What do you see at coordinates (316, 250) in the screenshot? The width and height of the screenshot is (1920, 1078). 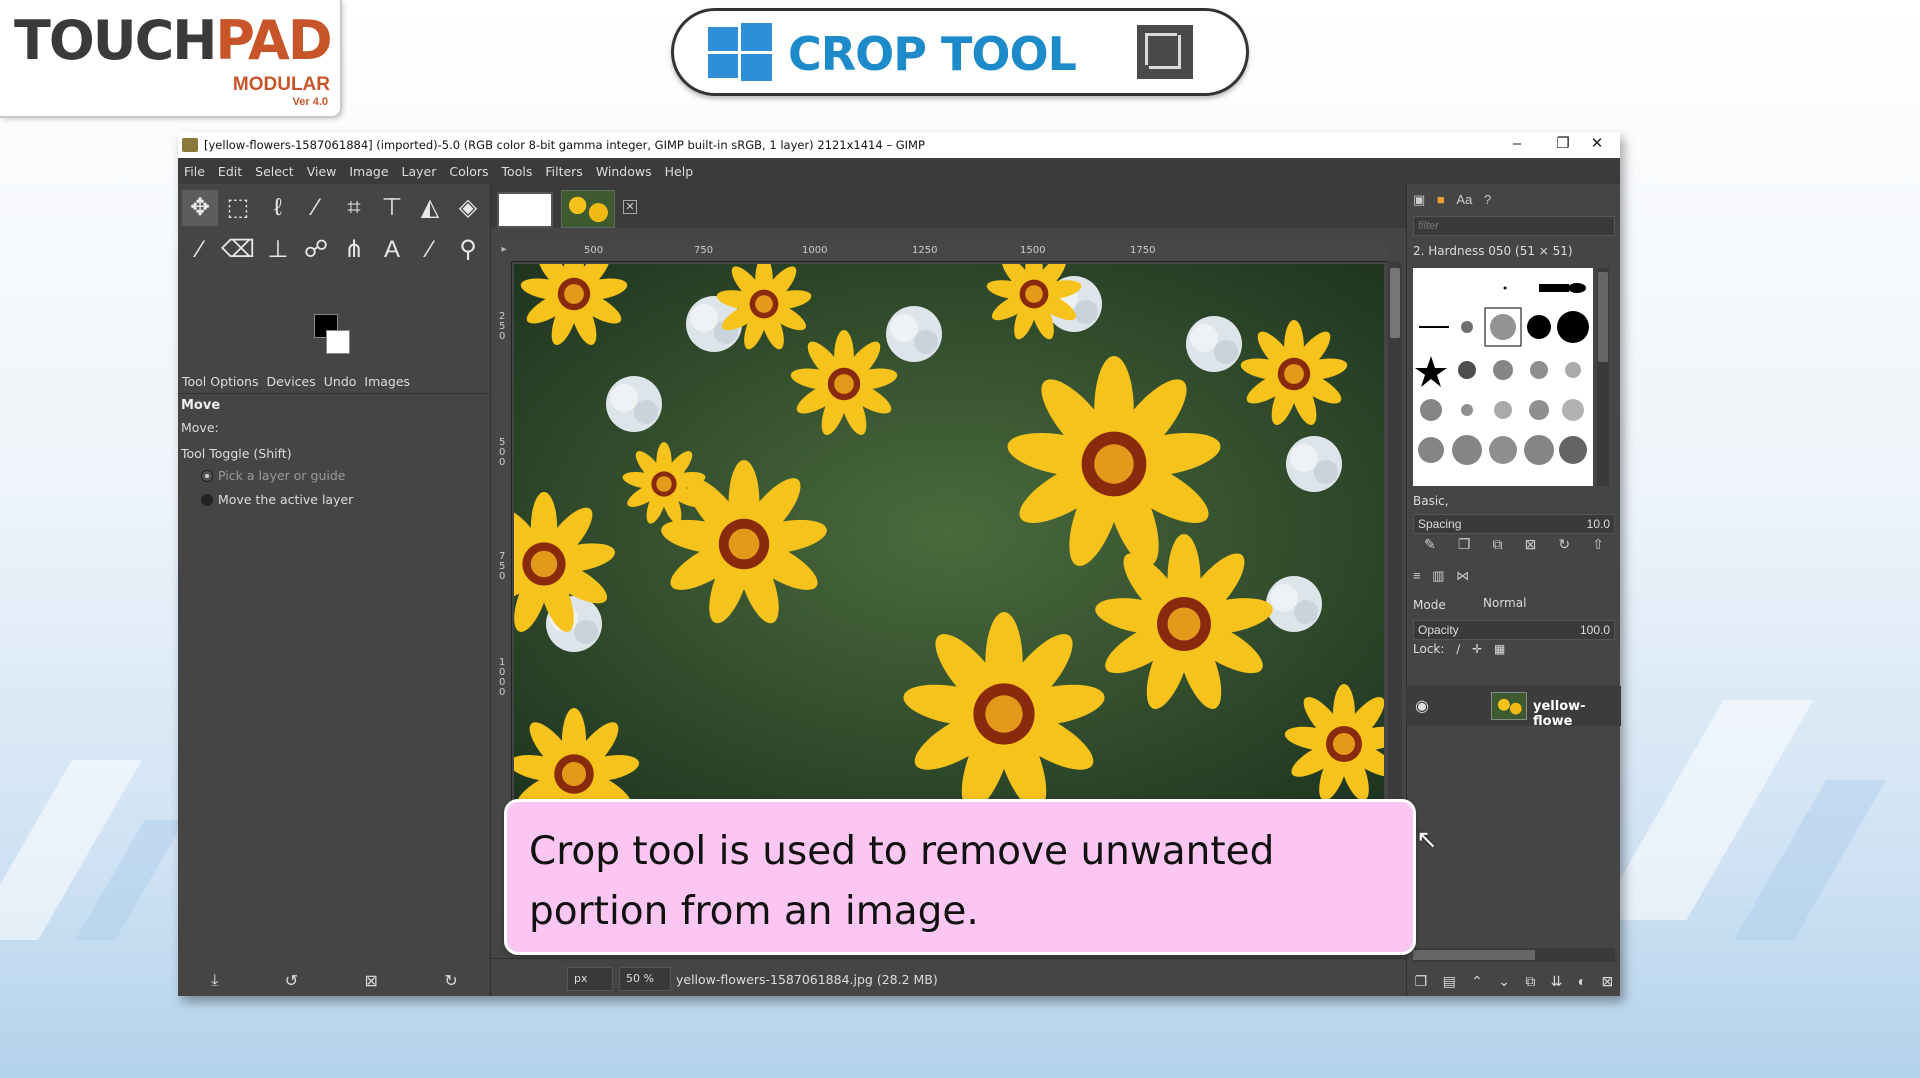 I see `smudge-icon: ☍` at bounding box center [316, 250].